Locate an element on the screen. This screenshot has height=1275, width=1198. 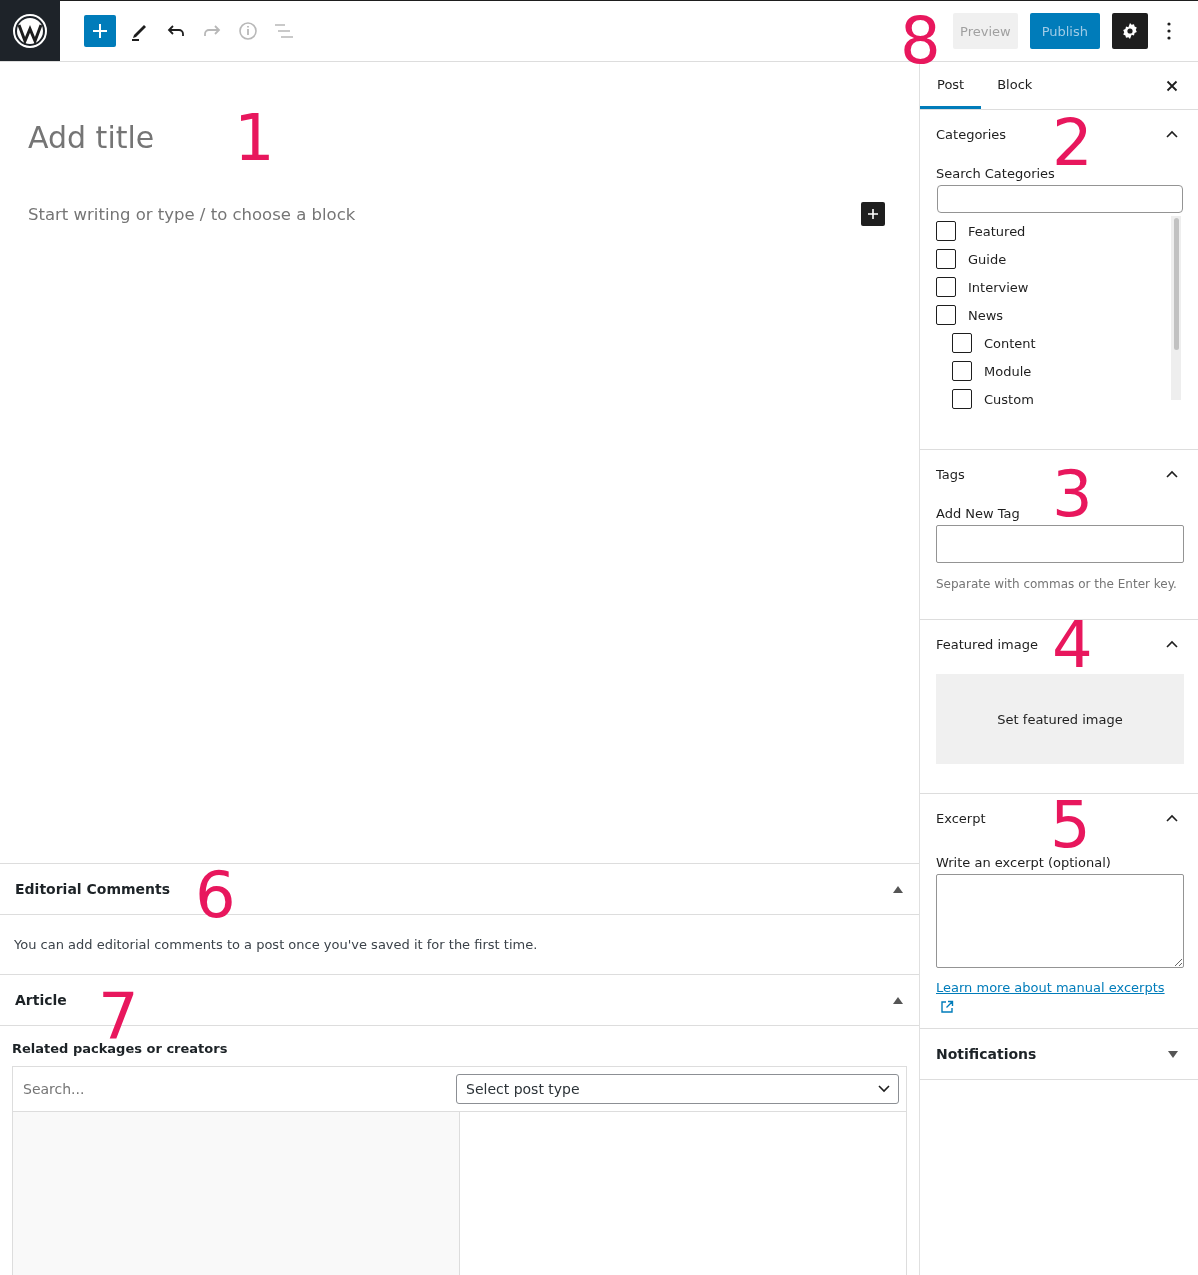
sidebar-tab: Block is located at coordinates (1015, 85).